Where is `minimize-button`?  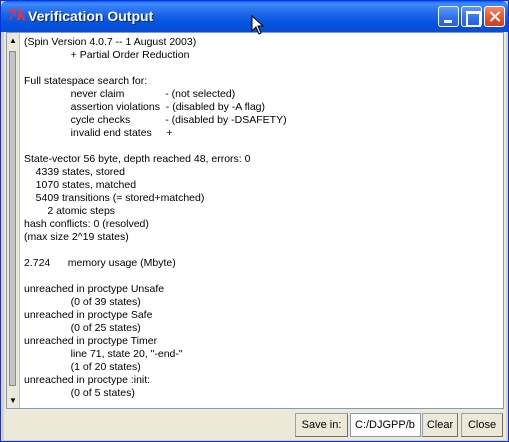 minimize-button is located at coordinates (448, 16).